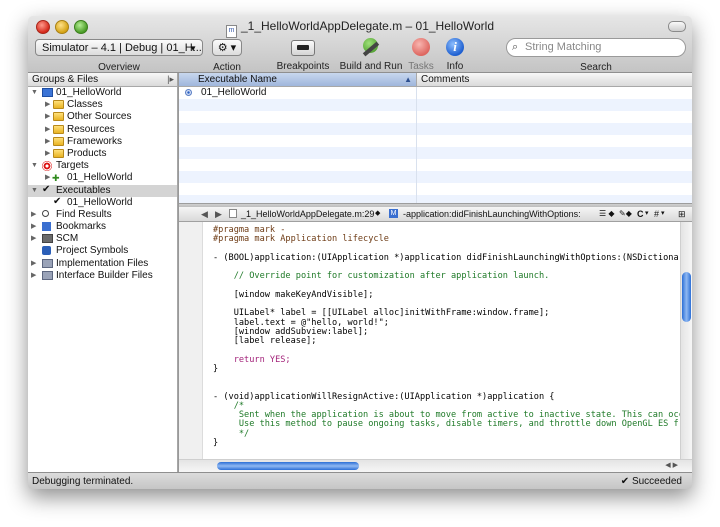 This screenshot has width=720, height=527. What do you see at coordinates (682, 214) in the screenshot?
I see `split-editor-icon: ⊞` at bounding box center [682, 214].